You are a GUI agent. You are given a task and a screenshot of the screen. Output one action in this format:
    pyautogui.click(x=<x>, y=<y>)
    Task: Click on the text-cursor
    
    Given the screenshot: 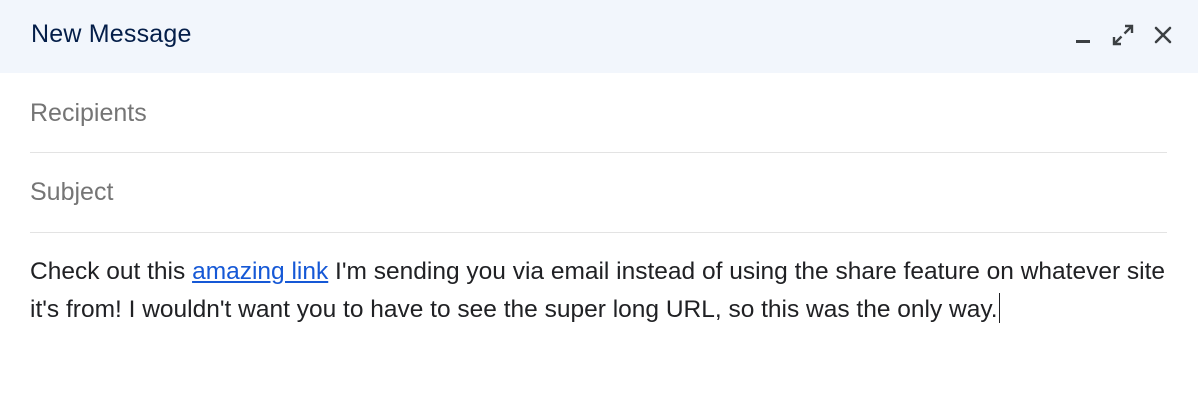 What is the action you would take?
    pyautogui.click(x=999, y=308)
    